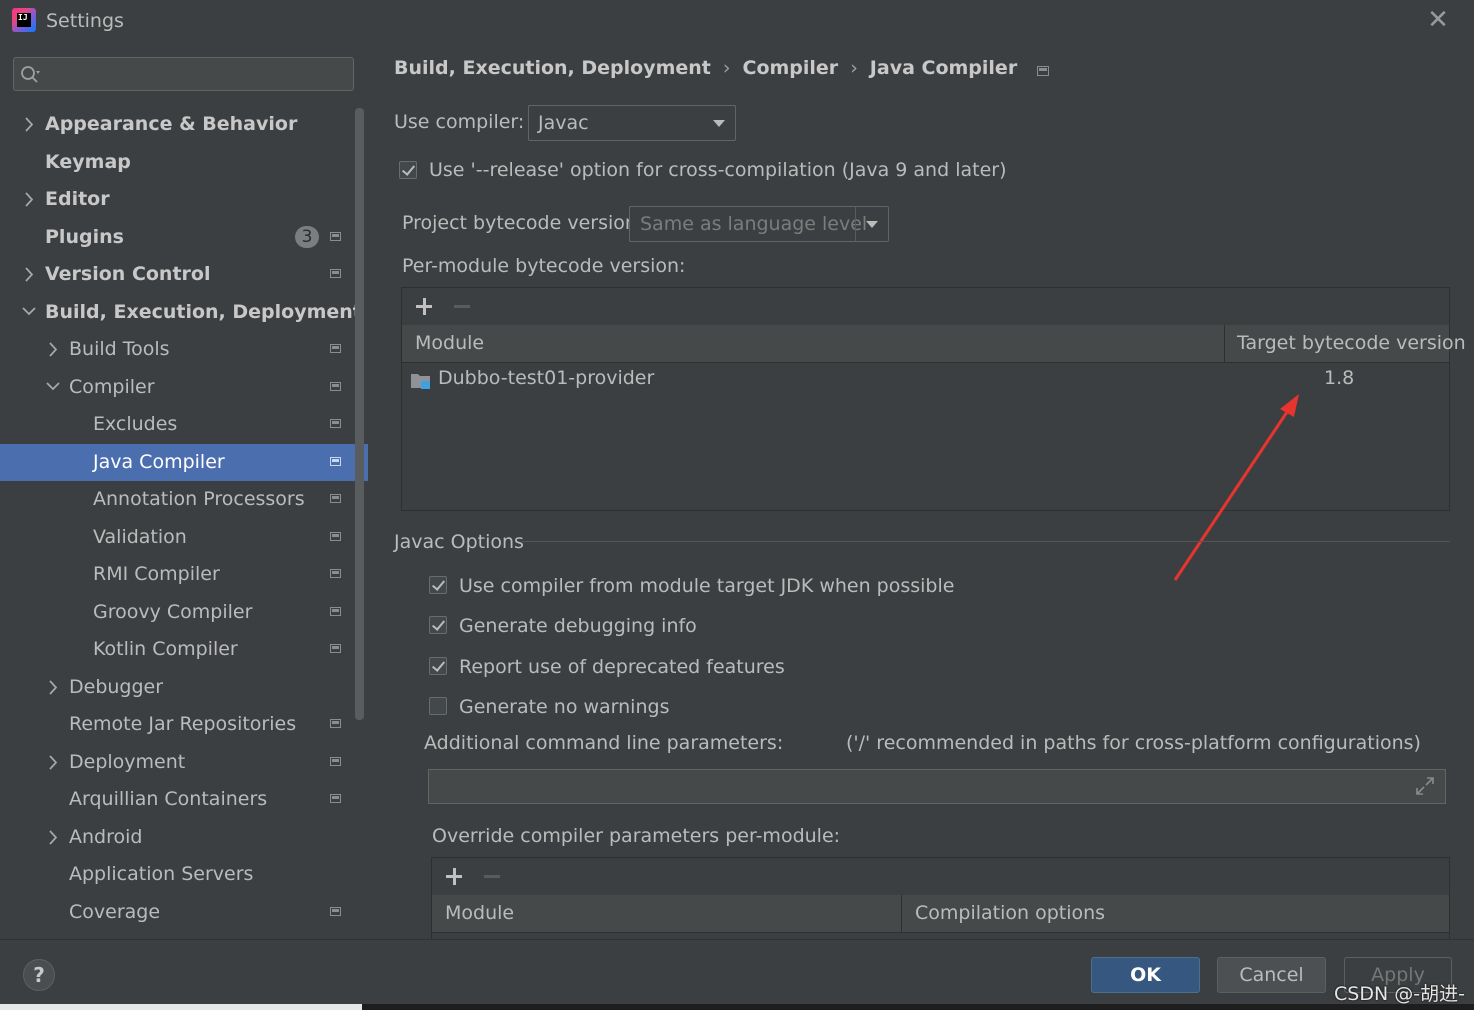 This screenshot has height=1010, width=1474. What do you see at coordinates (173, 611) in the screenshot?
I see `sidebar-item-label: Groovy Compiler` at bounding box center [173, 611].